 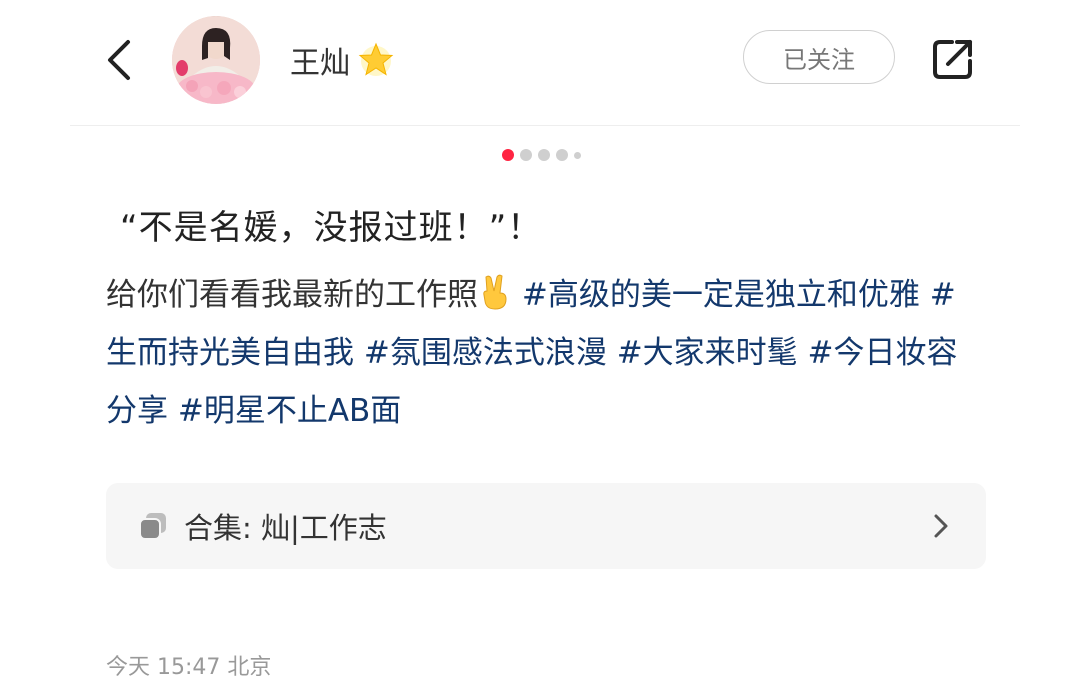 What do you see at coordinates (152, 526) in the screenshot?
I see `collection-icon` at bounding box center [152, 526].